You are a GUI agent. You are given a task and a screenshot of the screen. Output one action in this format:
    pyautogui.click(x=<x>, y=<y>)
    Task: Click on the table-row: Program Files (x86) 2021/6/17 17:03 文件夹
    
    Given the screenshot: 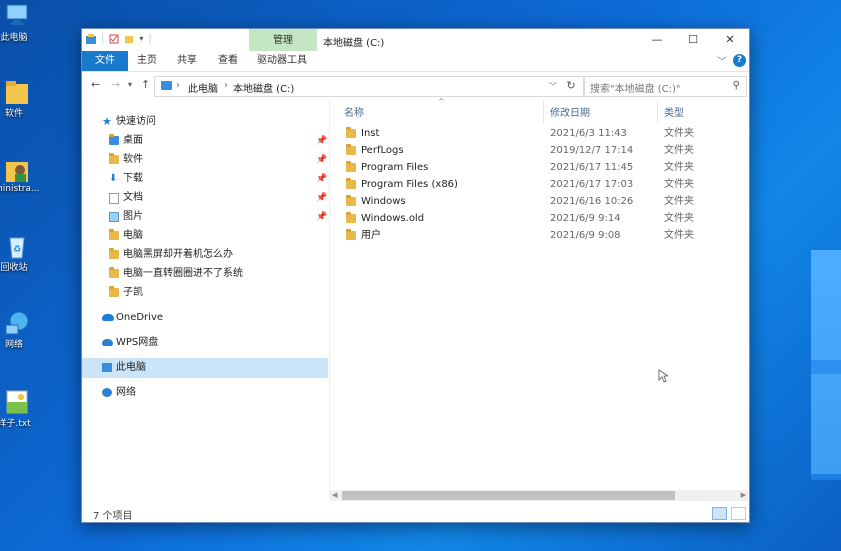 What is the action you would take?
    pyautogui.click(x=539, y=184)
    